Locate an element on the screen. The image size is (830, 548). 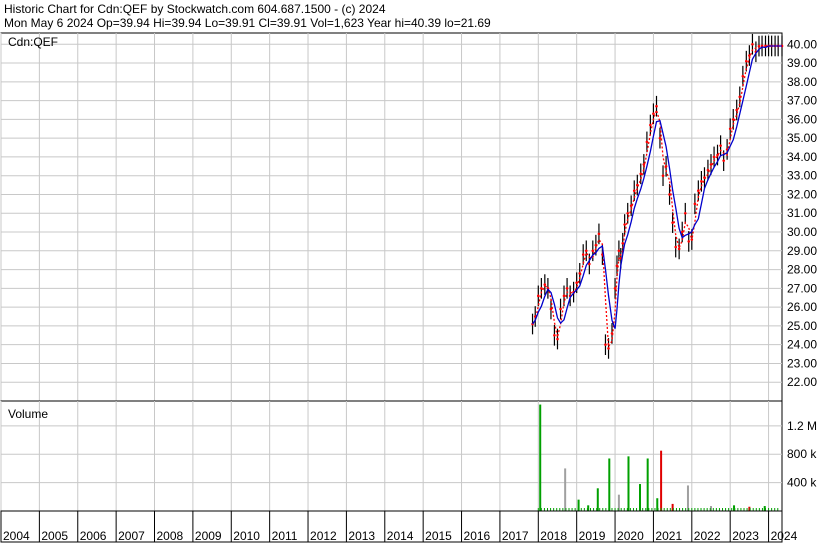
year-tick-label: 2014 is located at coordinates (400, 536).